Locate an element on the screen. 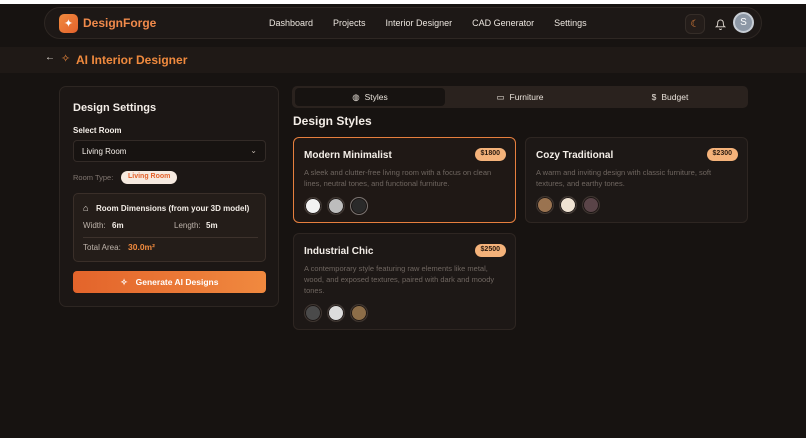 This screenshot has width=806, height=438. room-select-value: Living Room is located at coordinates (104, 151).